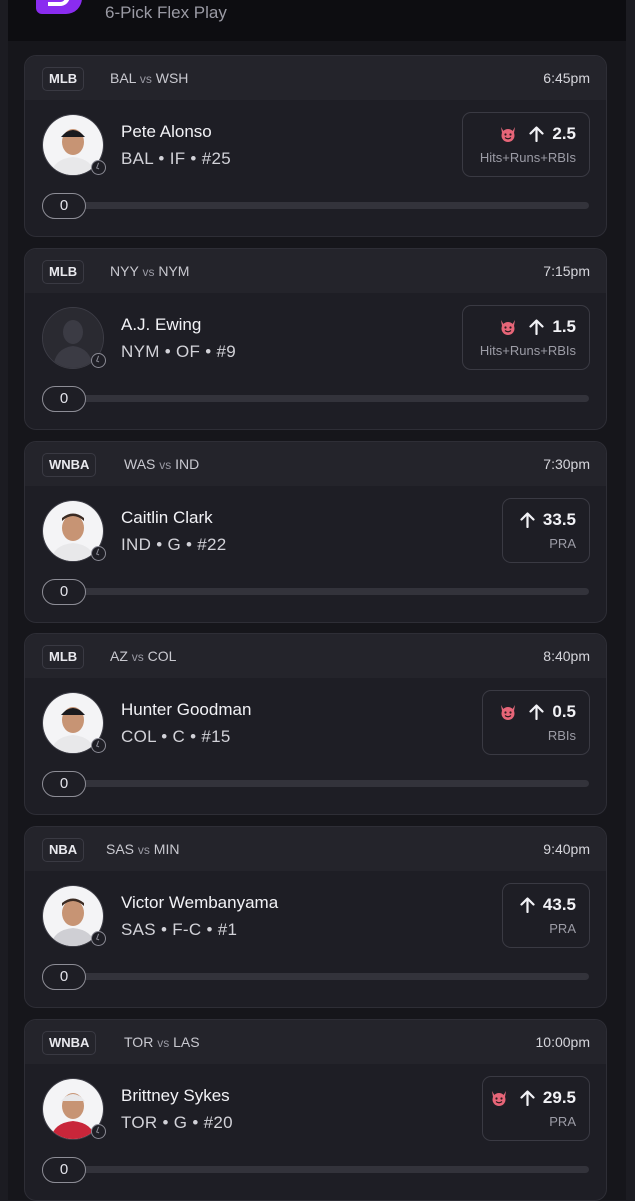 The image size is (635, 1201). What do you see at coordinates (140, 464) in the screenshot?
I see `home-team: WAS` at bounding box center [140, 464].